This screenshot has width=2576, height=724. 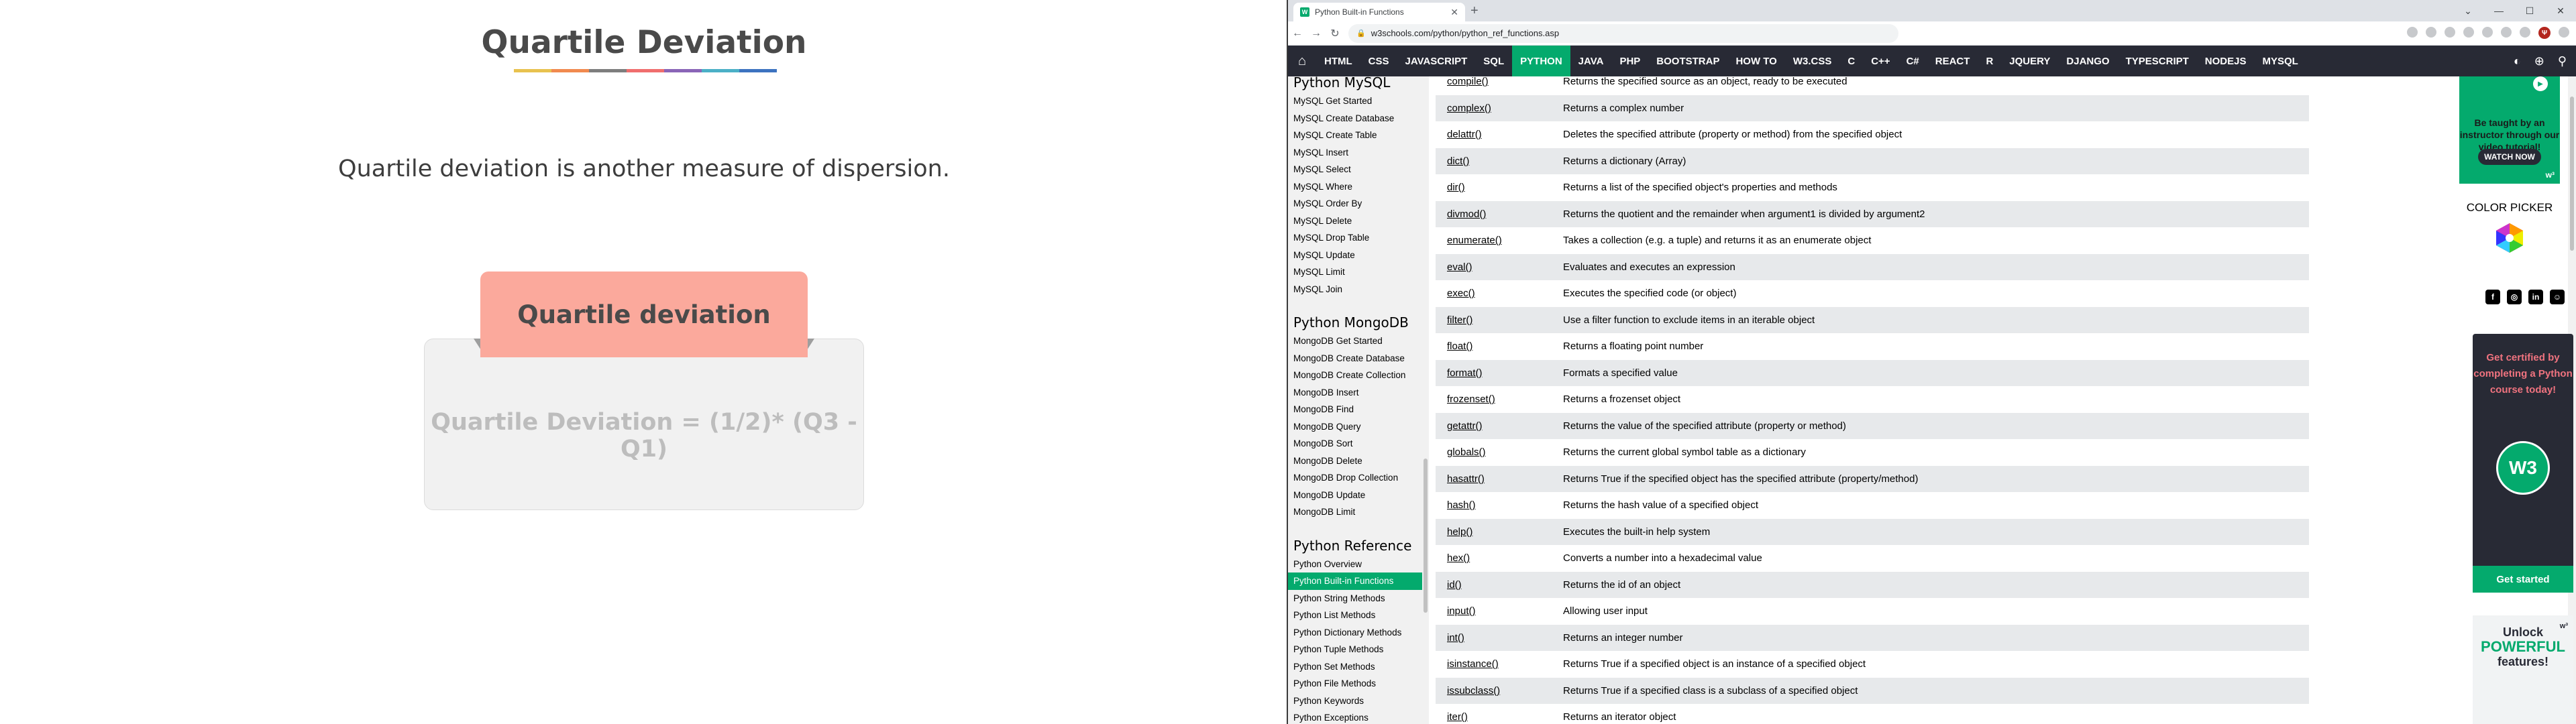 I want to click on nav-item-python: PYTHON, so click(x=1541, y=61).